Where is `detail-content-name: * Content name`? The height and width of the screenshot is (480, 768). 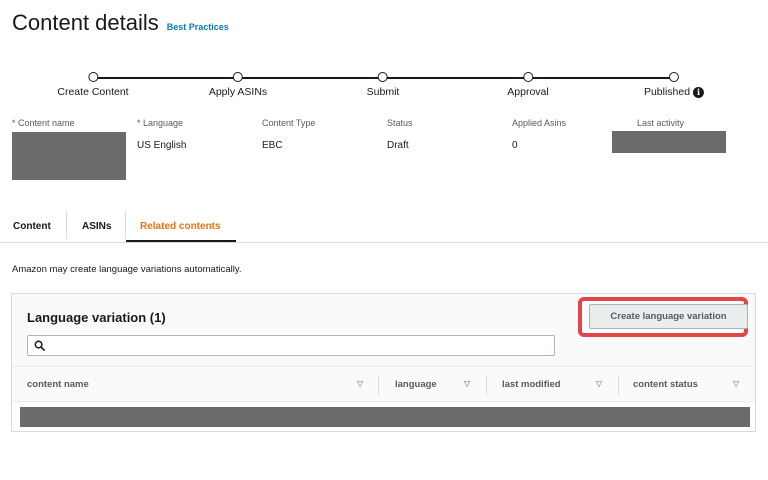 detail-content-name: * Content name is located at coordinates (69, 149).